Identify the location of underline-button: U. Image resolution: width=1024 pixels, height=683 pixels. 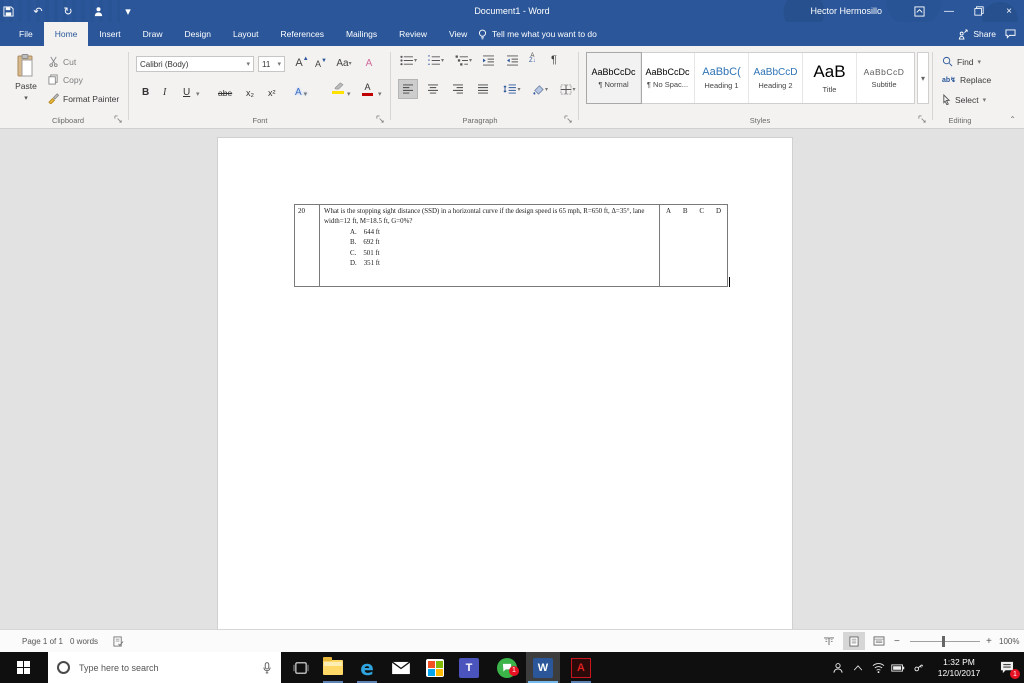
(186, 91).